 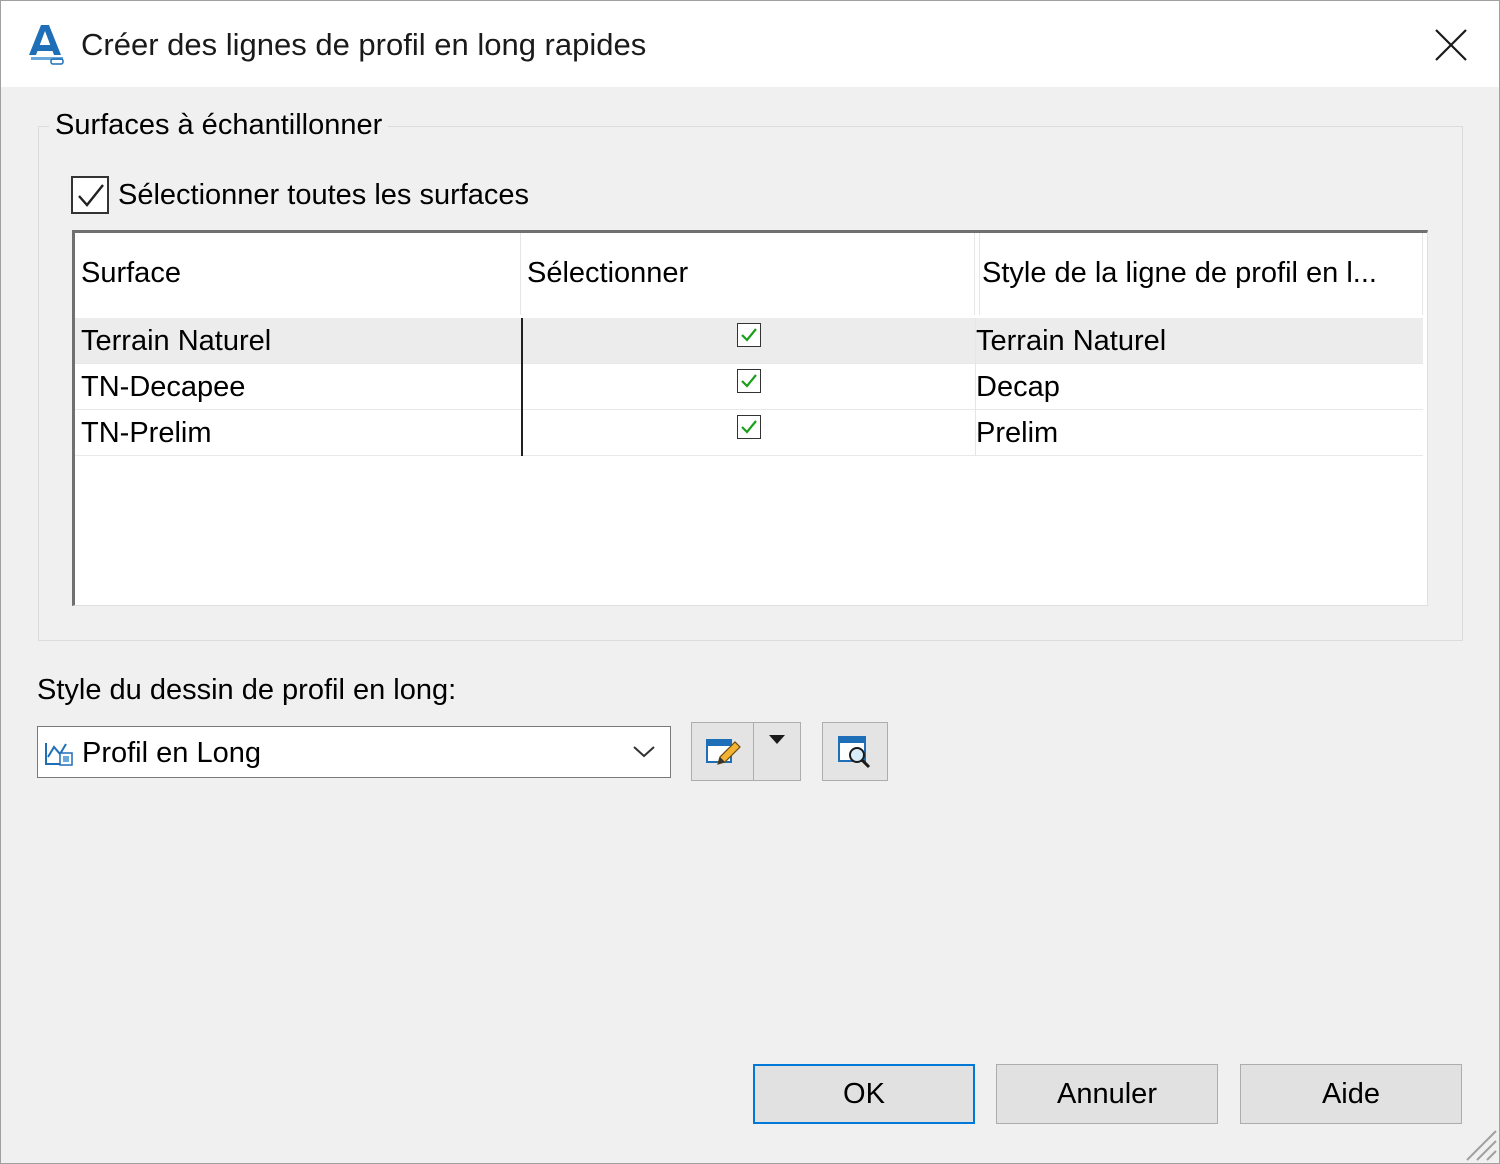 I want to click on select-all-label: Sélectionner toutes les surfaces, so click(x=324, y=194).